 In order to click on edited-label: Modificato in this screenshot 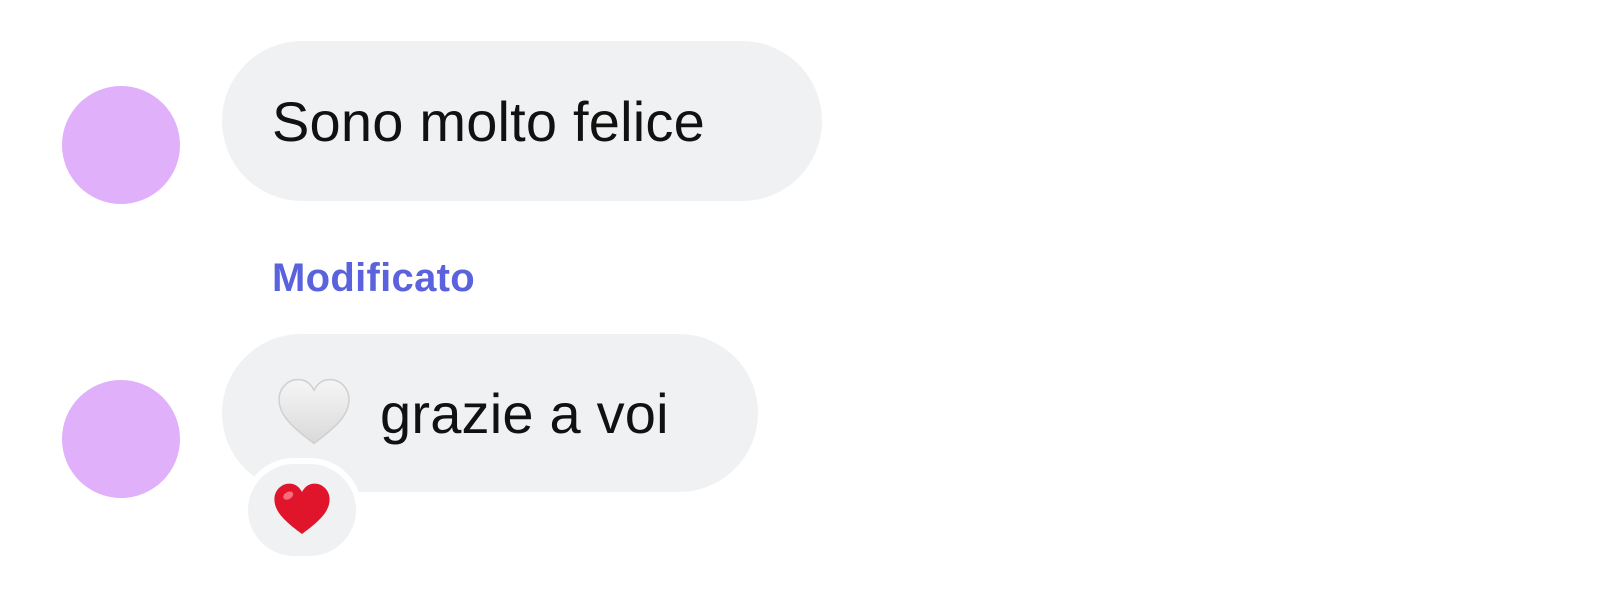, I will do `click(373, 278)`.